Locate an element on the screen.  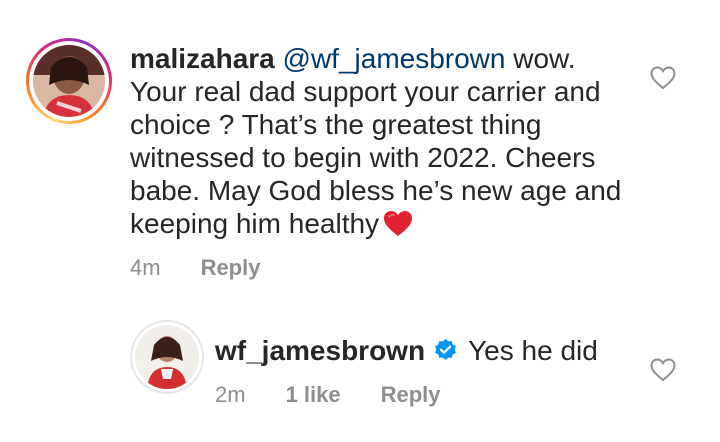
verified-badge-icon is located at coordinates (445, 349).